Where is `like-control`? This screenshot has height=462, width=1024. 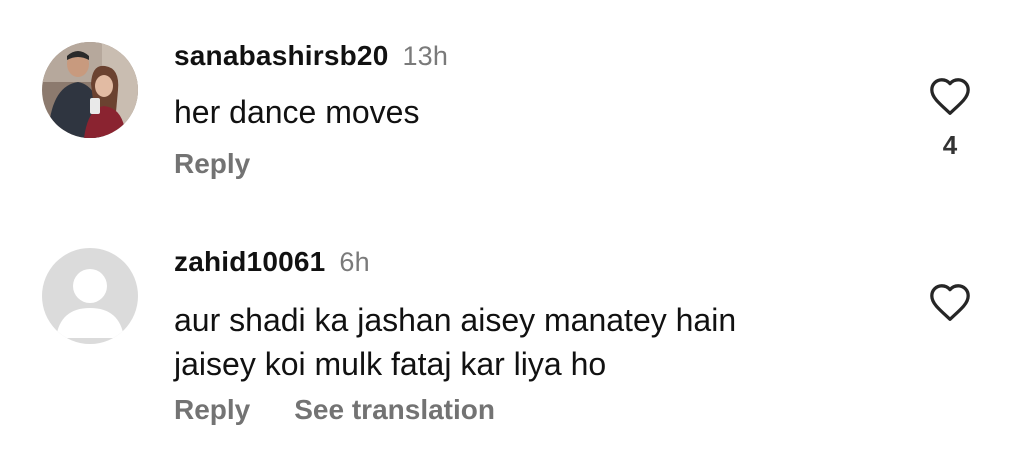 like-control is located at coordinates (950, 302).